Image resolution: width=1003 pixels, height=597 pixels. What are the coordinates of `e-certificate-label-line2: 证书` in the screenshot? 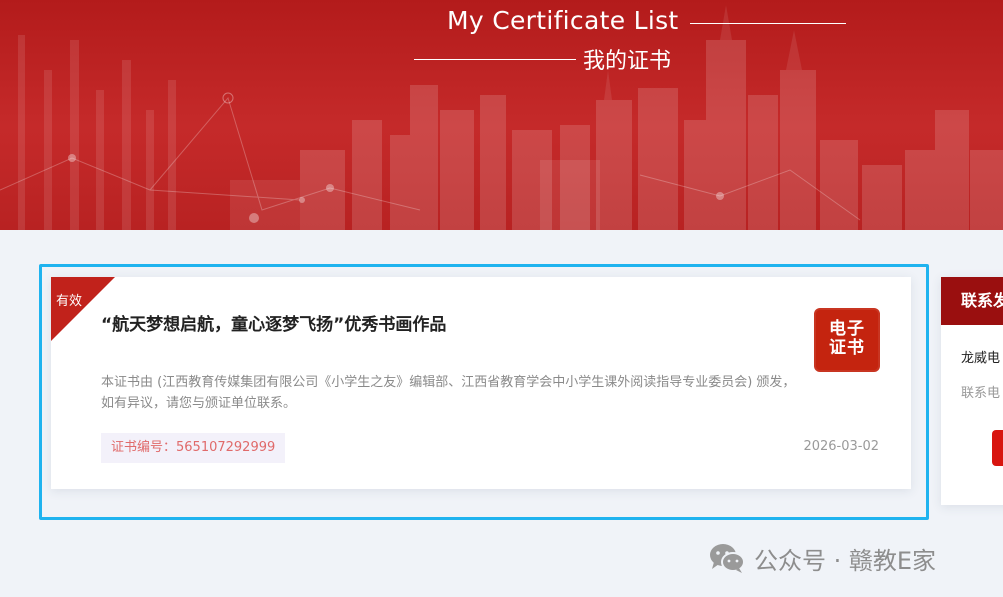 It's located at (847, 348).